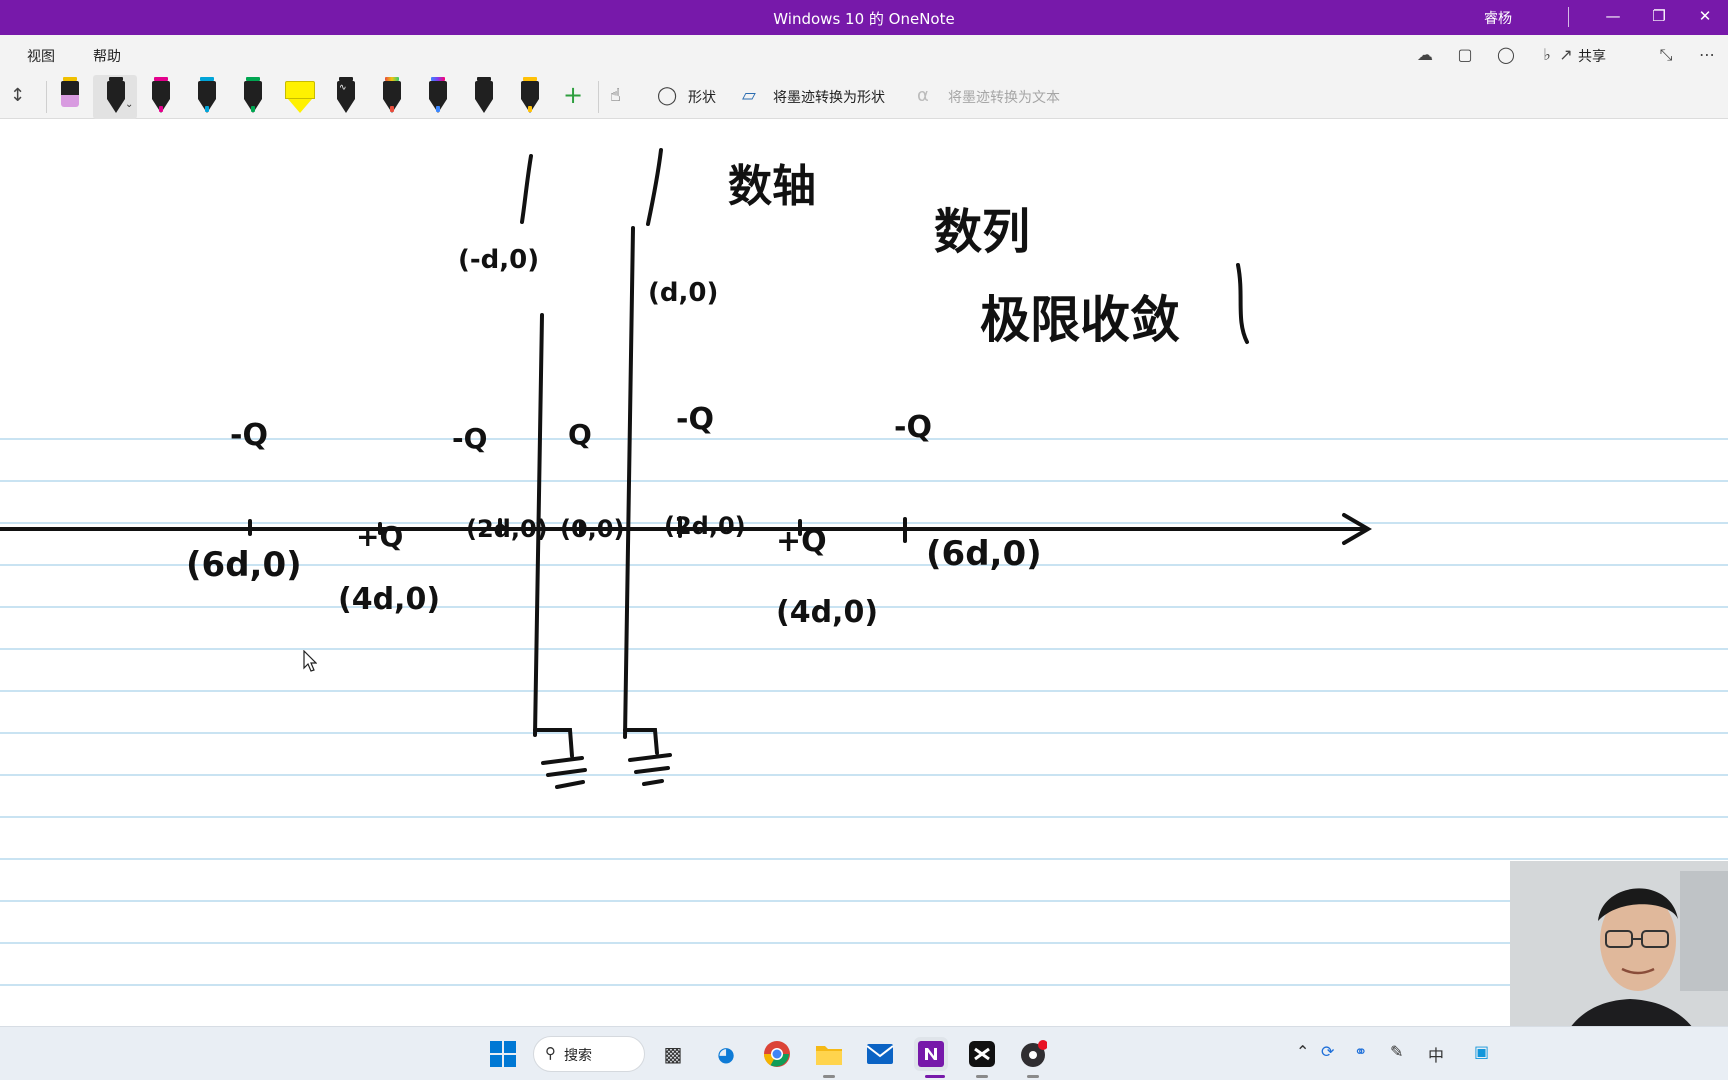 The height and width of the screenshot is (1080, 1728). What do you see at coordinates (801, 541) in the screenshot?
I see `ink-charge-plus-right: +Q` at bounding box center [801, 541].